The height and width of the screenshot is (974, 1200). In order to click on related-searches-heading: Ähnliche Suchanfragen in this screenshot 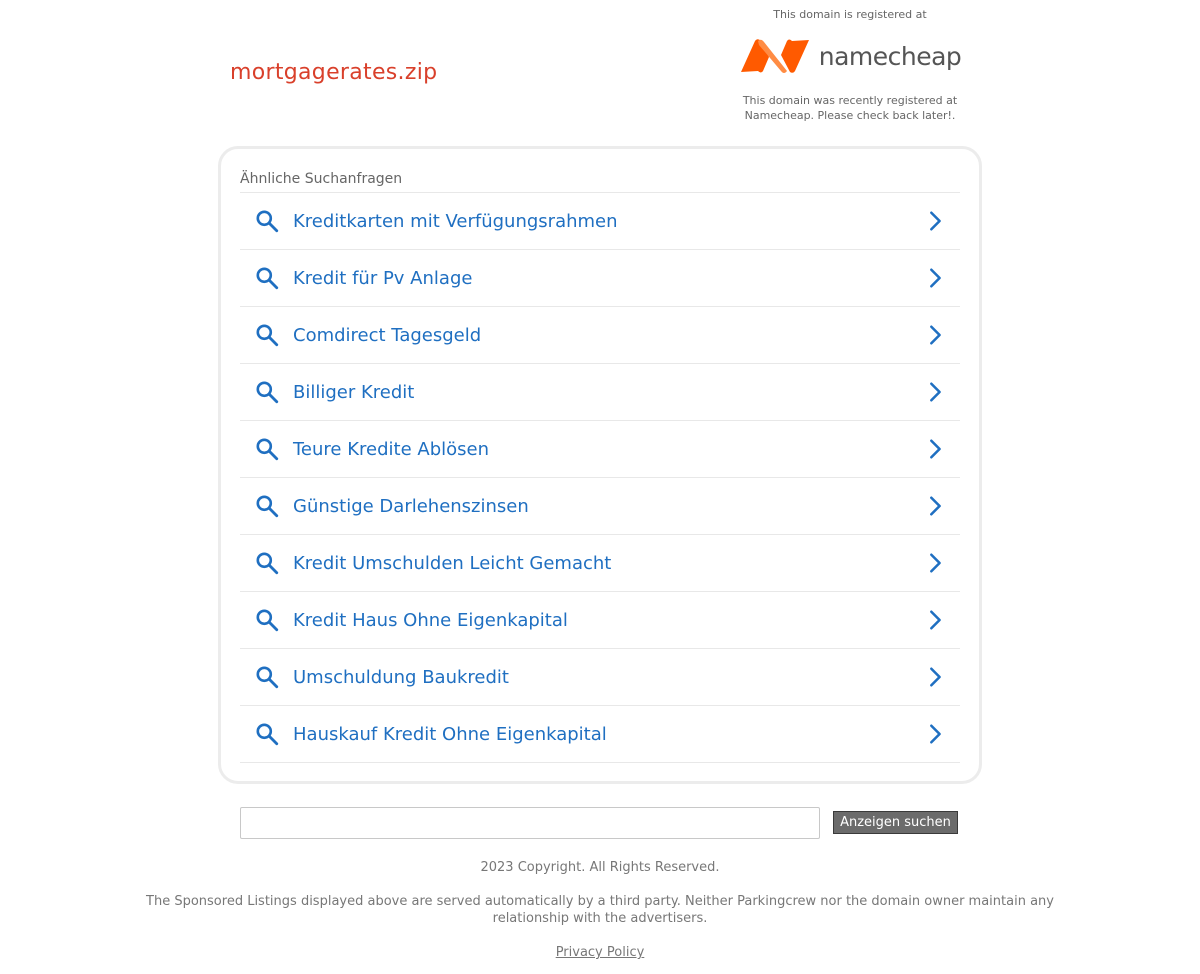, I will do `click(321, 179)`.